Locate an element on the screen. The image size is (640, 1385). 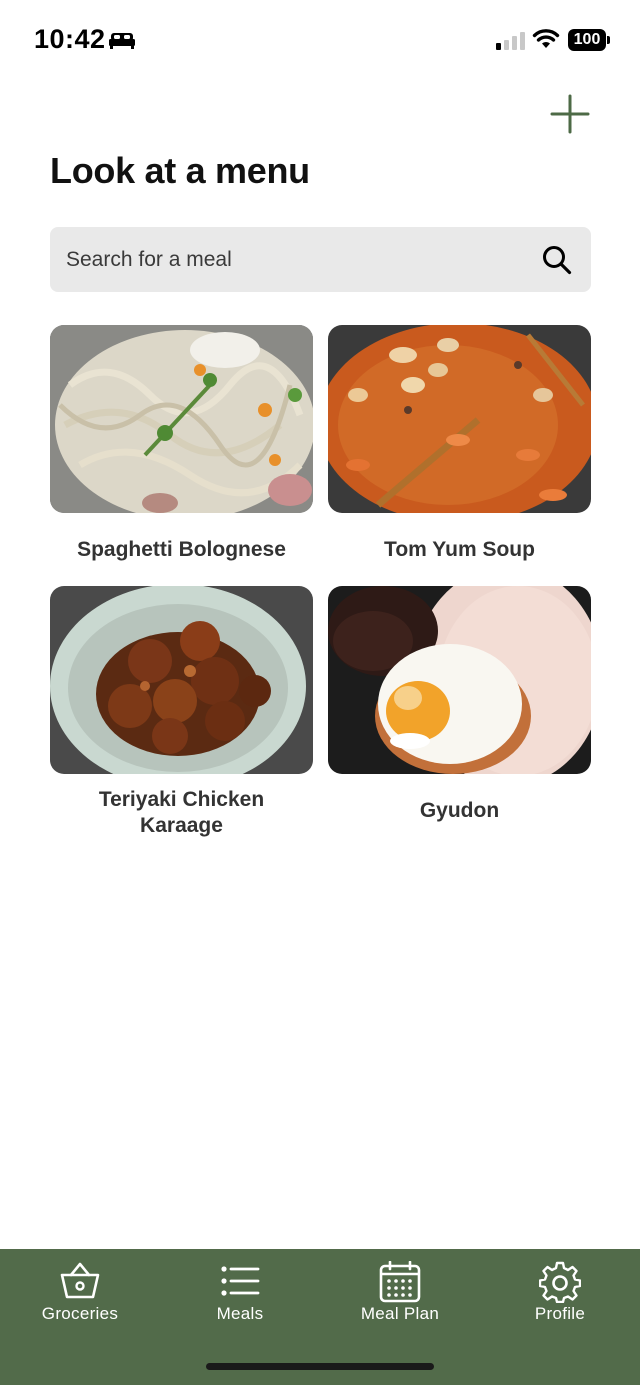
tab-label: Profile is located at coordinates (560, 1313).